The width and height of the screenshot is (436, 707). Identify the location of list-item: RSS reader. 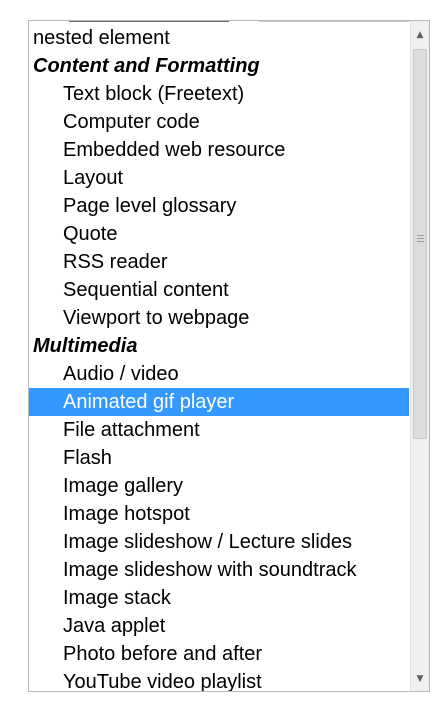
(219, 262).